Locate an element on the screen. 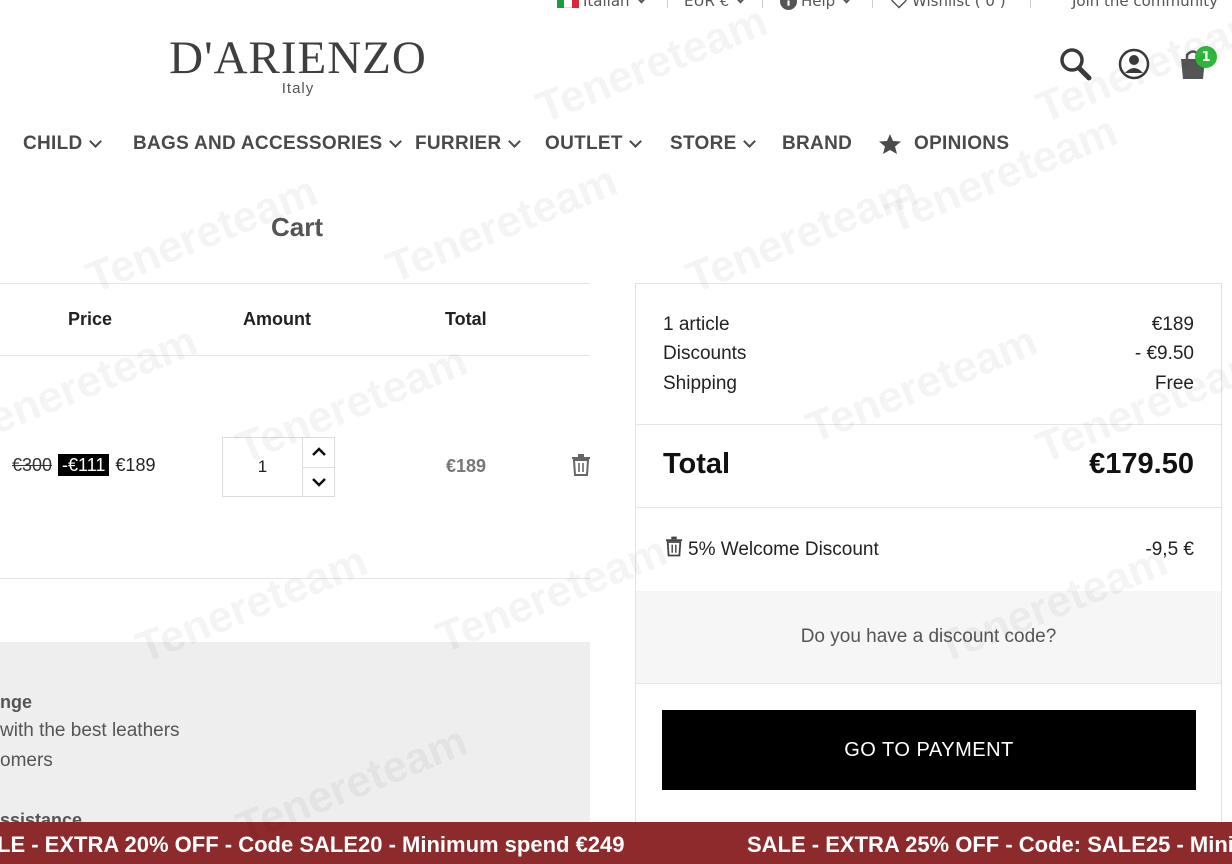  total-label: Total is located at coordinates (697, 464).